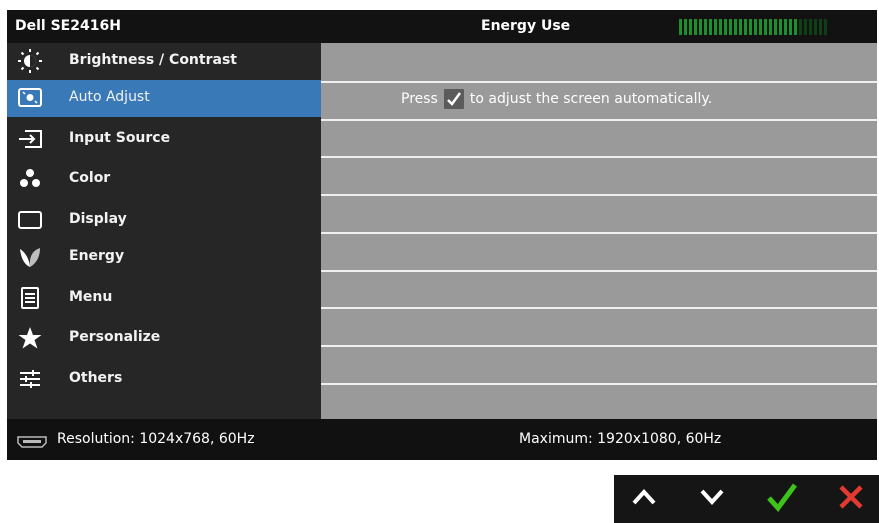 The image size is (879, 523). I want to click on up-arrow-icon, so click(644, 499).